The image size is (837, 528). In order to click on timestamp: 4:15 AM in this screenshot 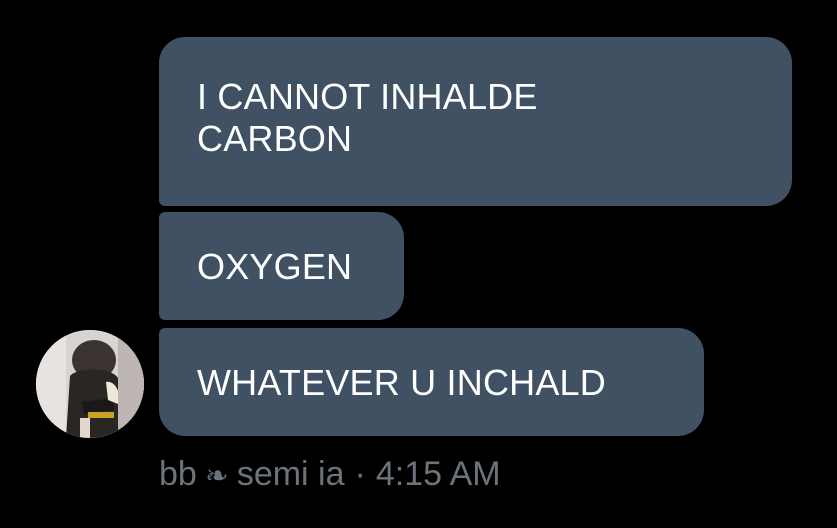, I will do `click(438, 474)`.